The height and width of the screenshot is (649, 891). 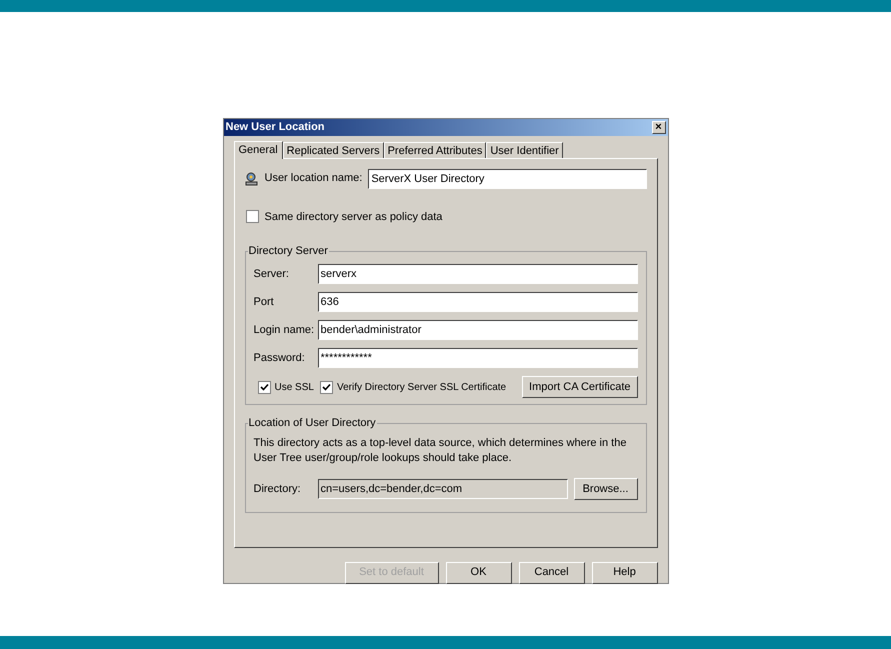 What do you see at coordinates (312, 423) in the screenshot?
I see `group-title: Location of User Directory` at bounding box center [312, 423].